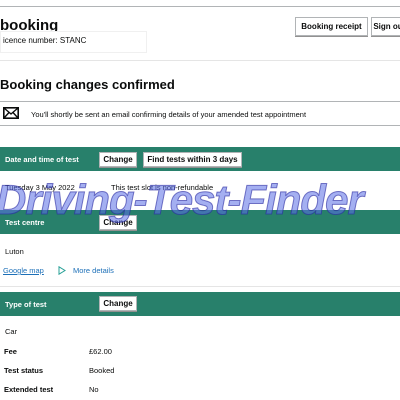  Describe the element at coordinates (10, 351) in the screenshot. I see `fee-label: Fee` at that location.